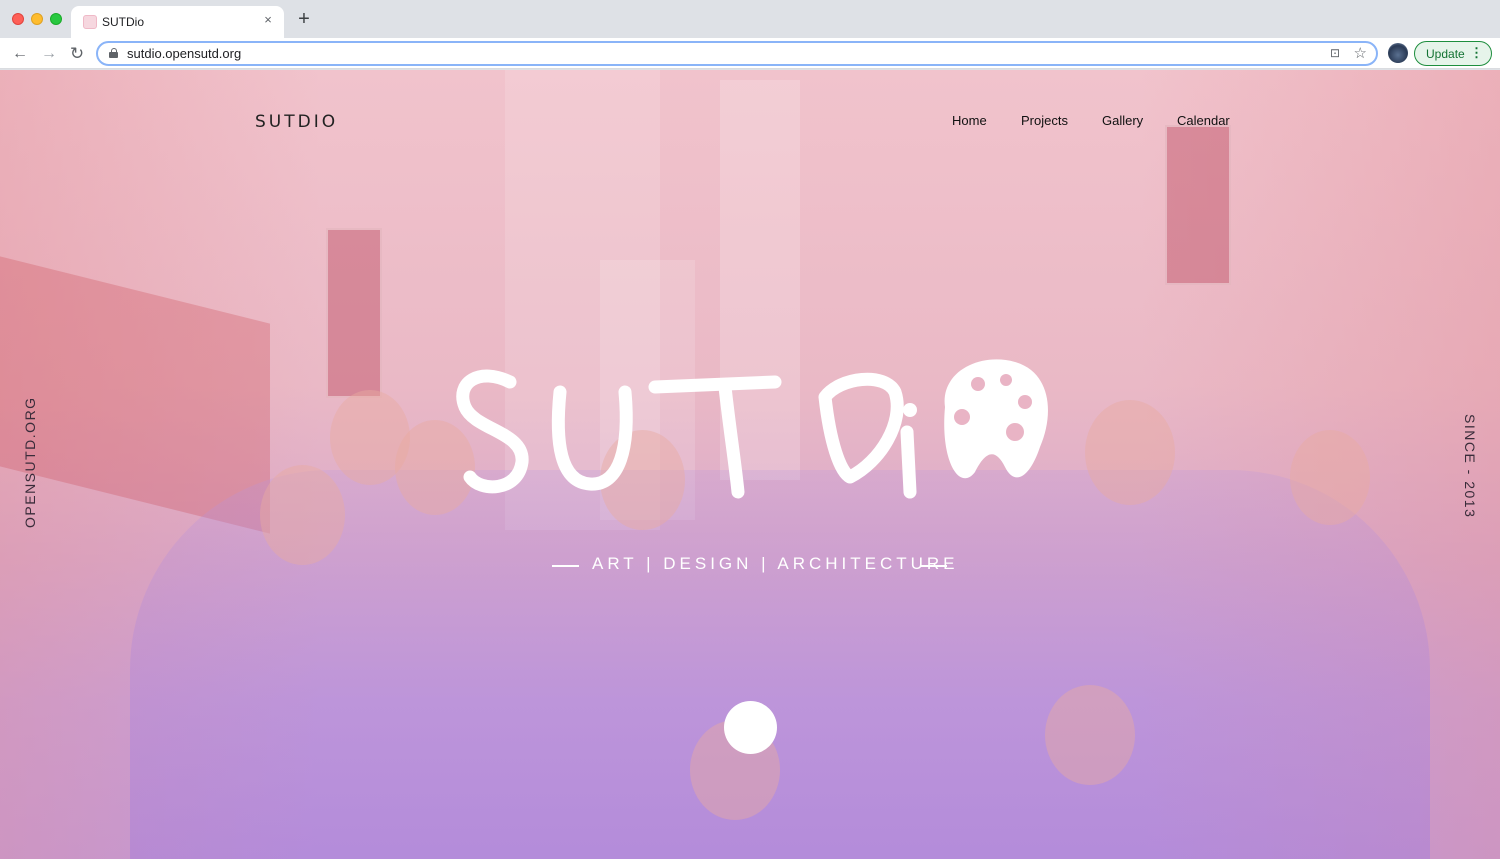 The width and height of the screenshot is (1500, 859). I want to click on bookmark-star-icon: ☆, so click(1360, 53).